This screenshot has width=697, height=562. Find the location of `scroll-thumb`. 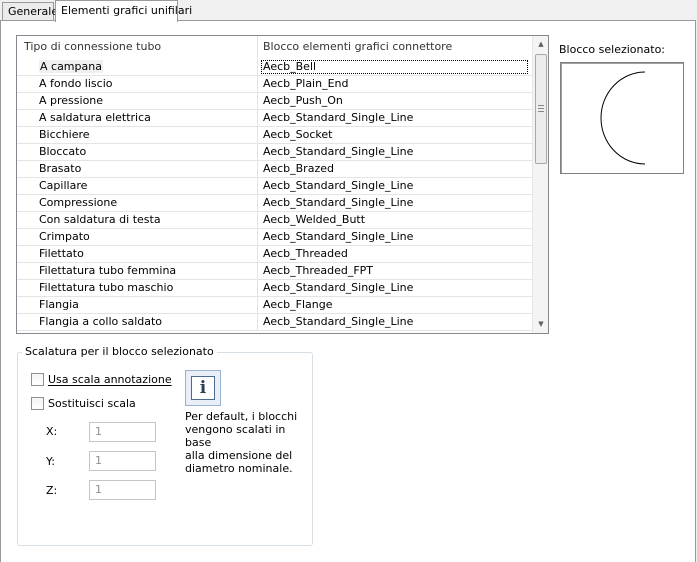

scroll-thumb is located at coordinates (541, 109).